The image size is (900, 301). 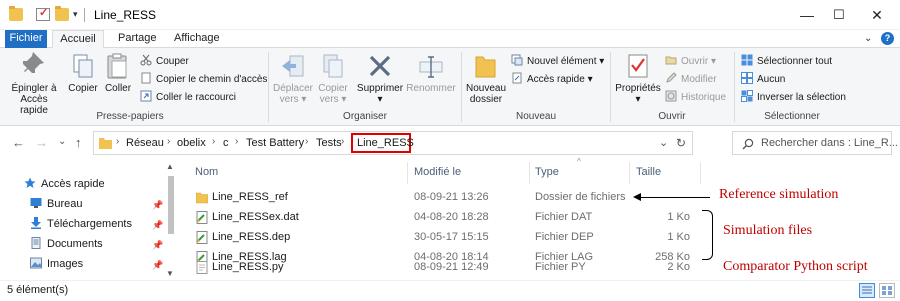 What do you see at coordinates (226, 143) in the screenshot?
I see `breadcrumb-c: c` at bounding box center [226, 143].